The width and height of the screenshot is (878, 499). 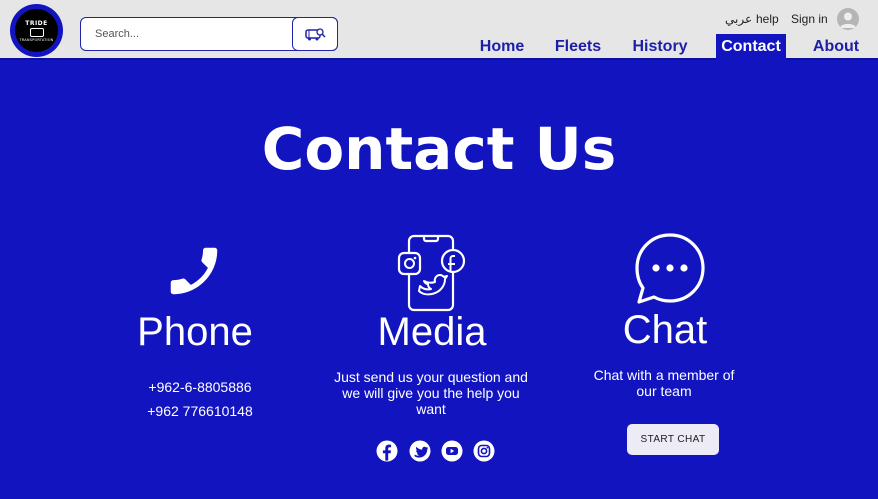 I want to click on facebook-icon, so click(x=387, y=451).